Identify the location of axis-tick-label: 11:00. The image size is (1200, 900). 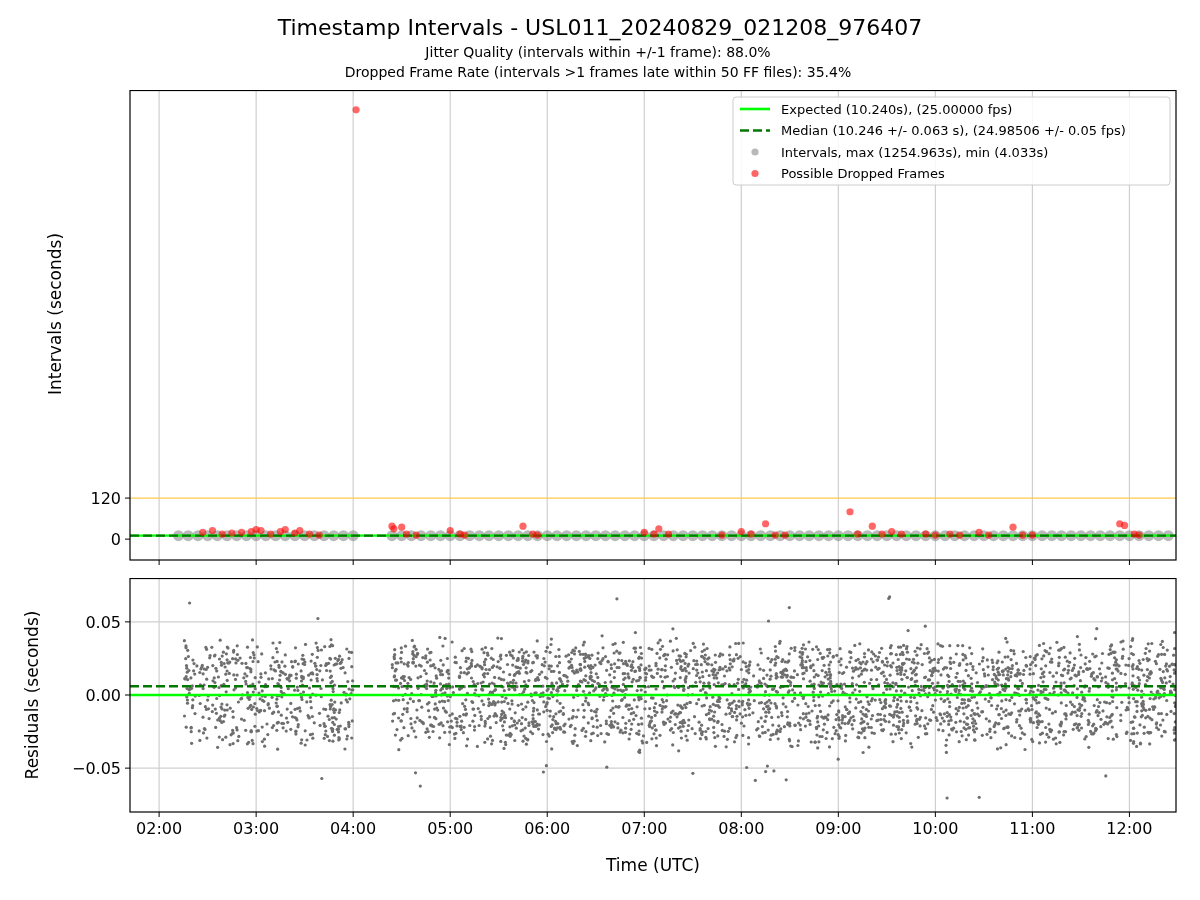
(1032, 828).